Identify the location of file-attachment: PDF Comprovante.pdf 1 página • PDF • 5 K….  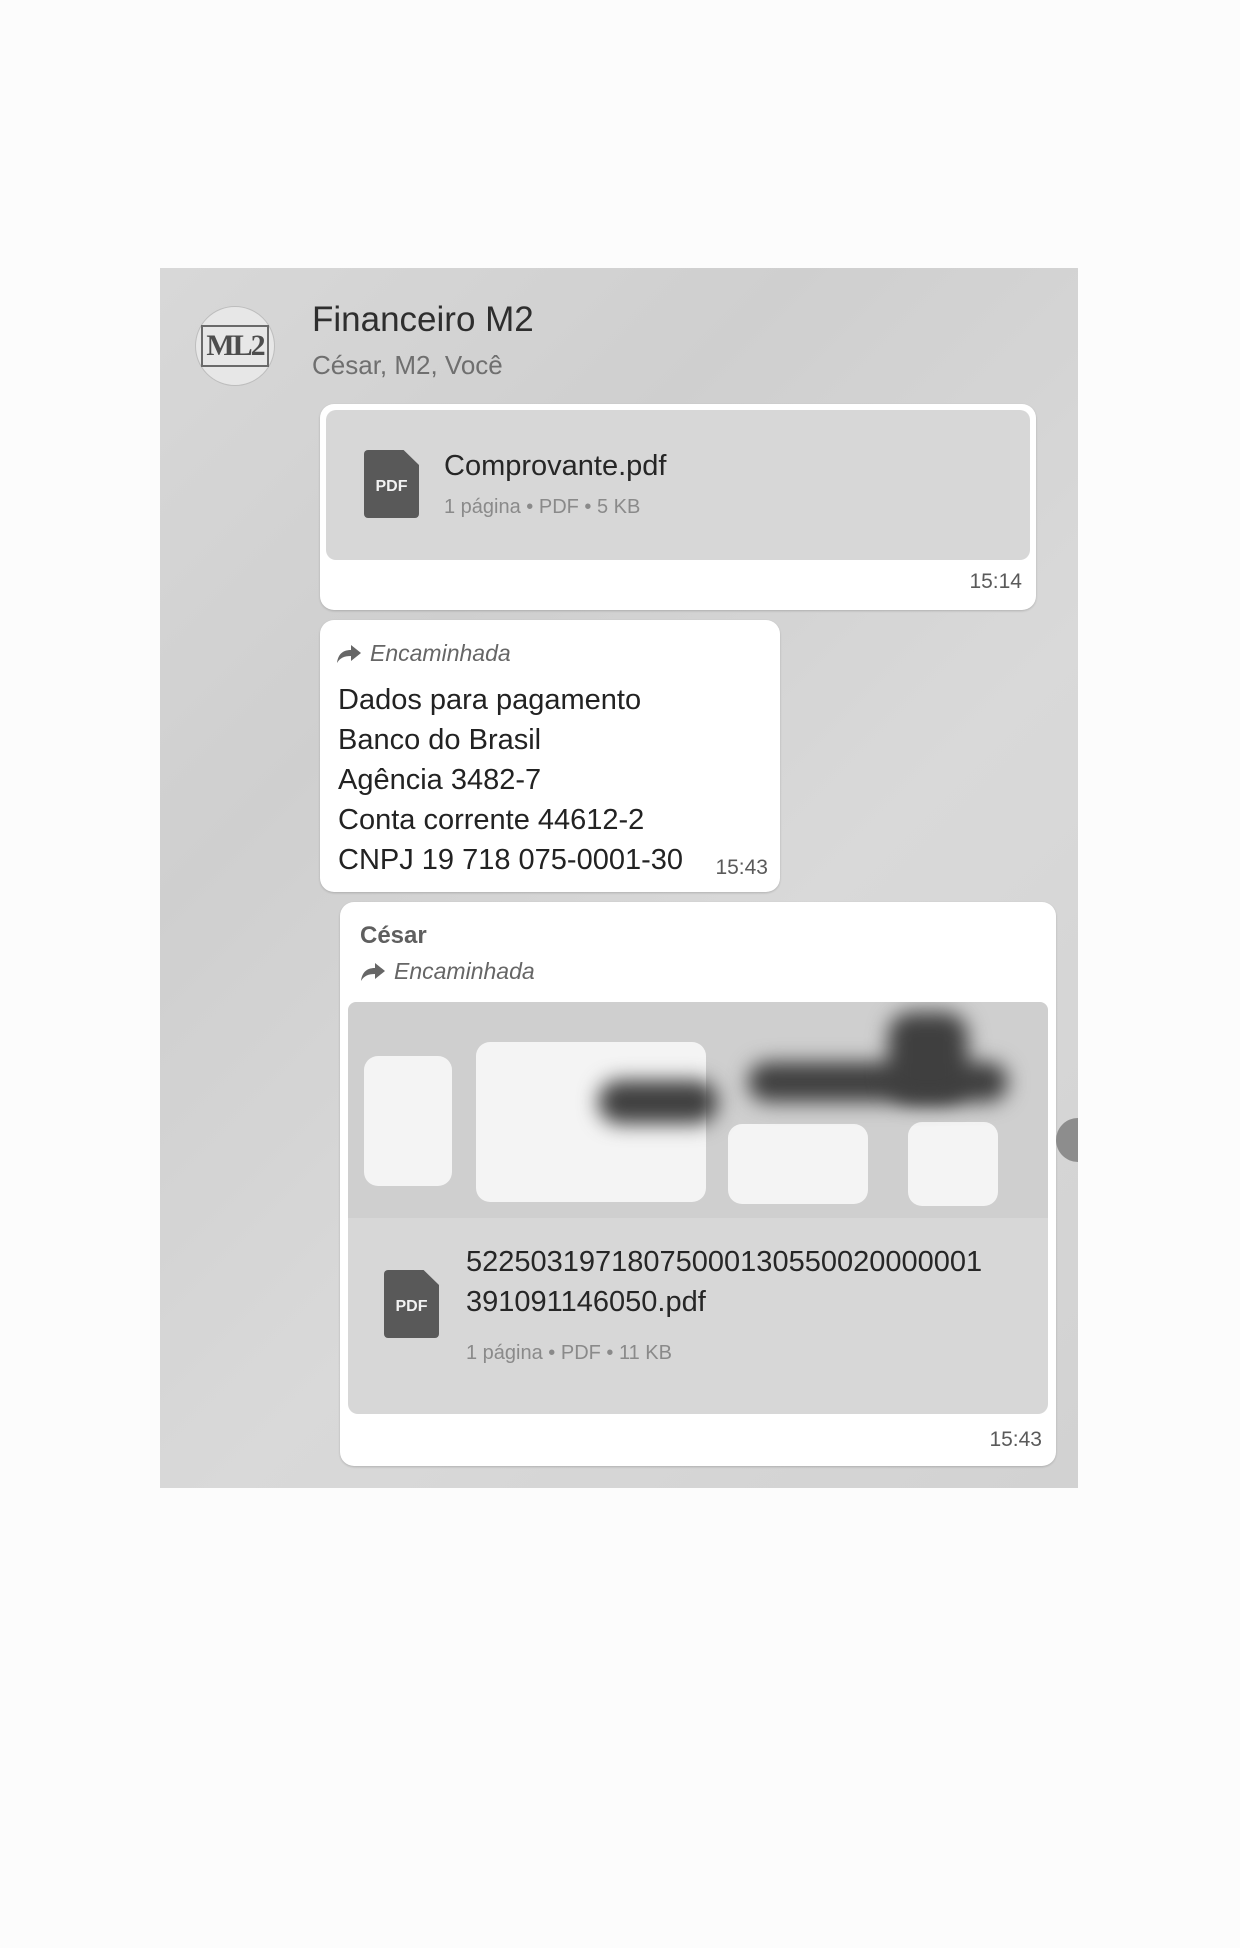
(678, 485).